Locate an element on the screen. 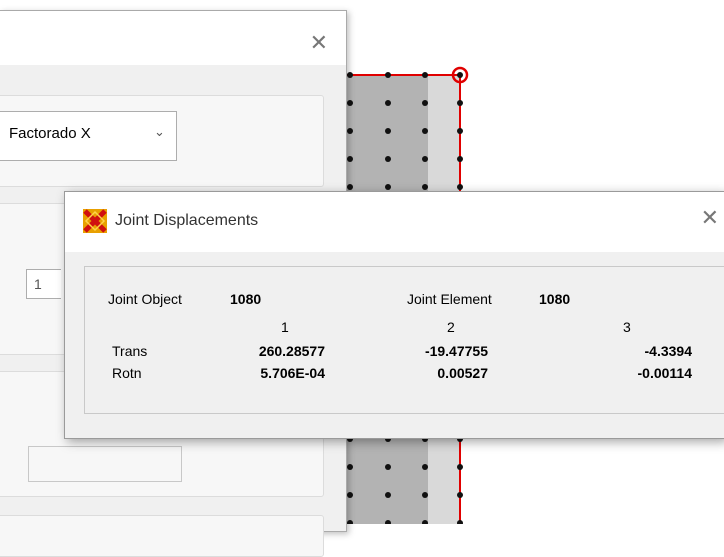  rotn-value-3: -0.00114 is located at coordinates (665, 373).